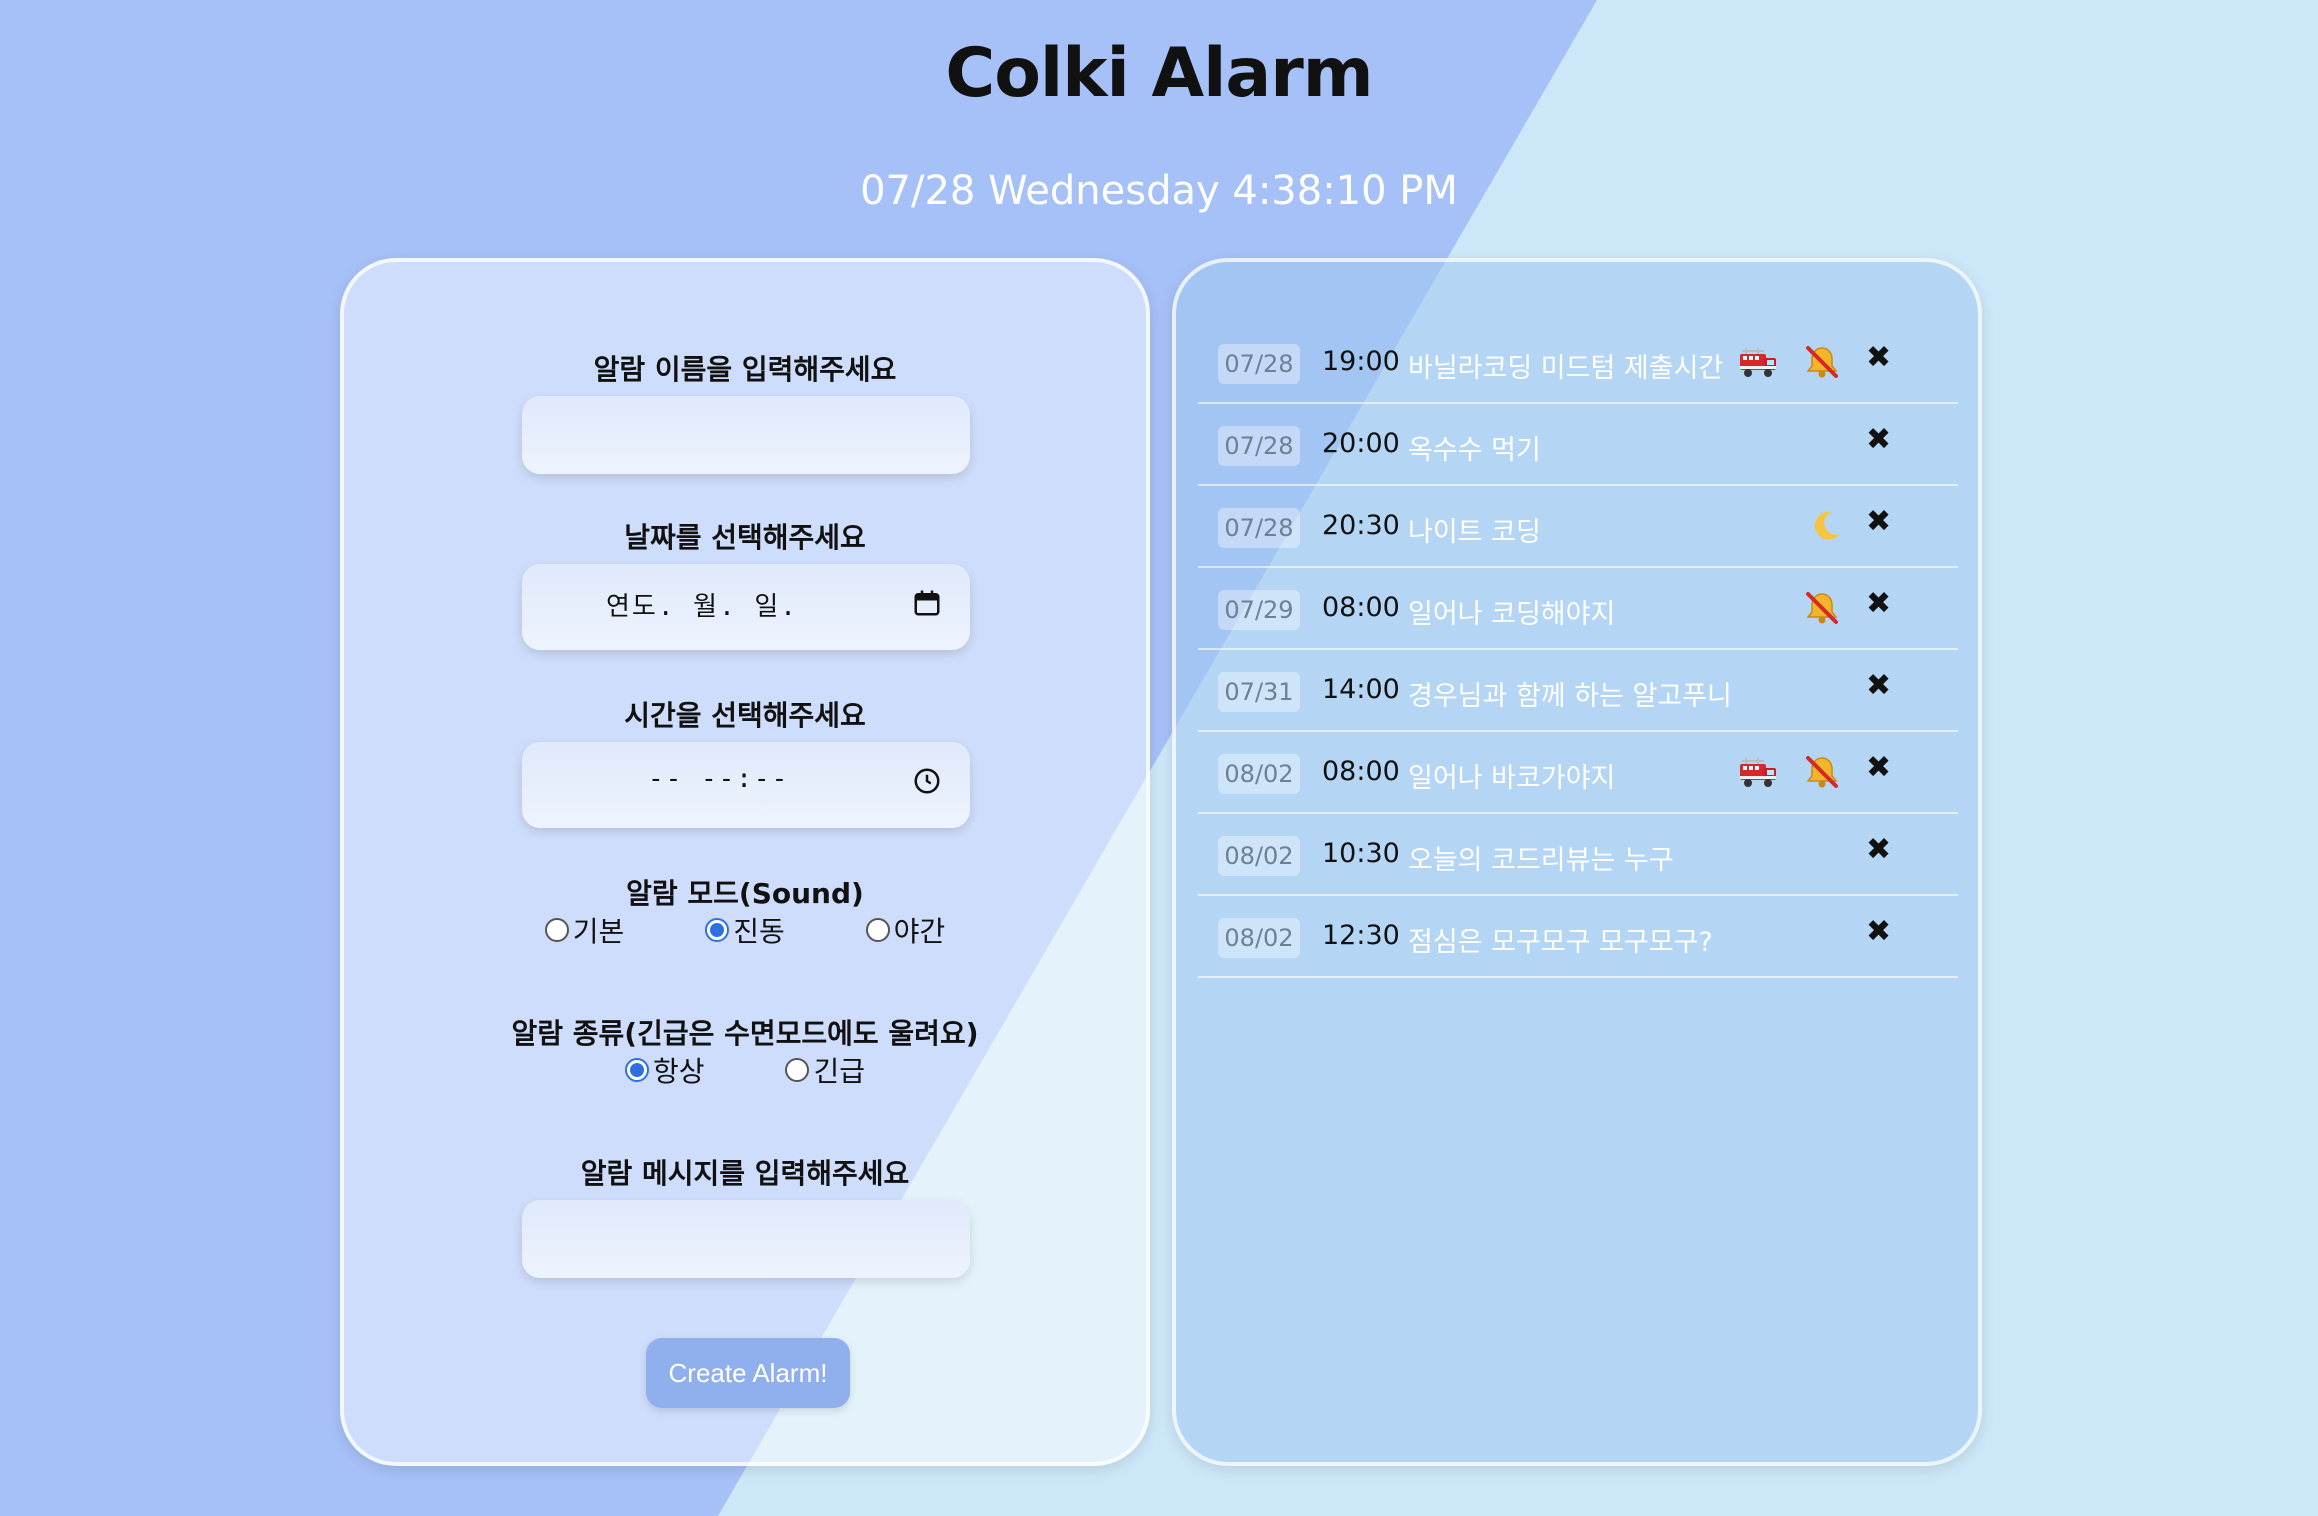  I want to click on alarm-time: 10:30, so click(1361, 853).